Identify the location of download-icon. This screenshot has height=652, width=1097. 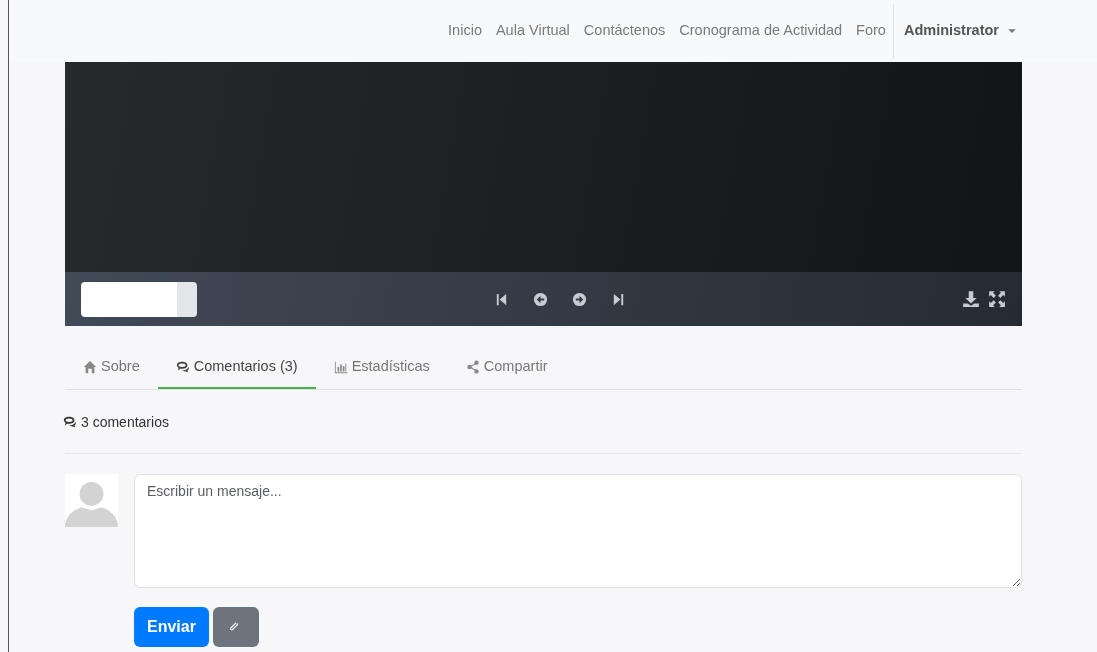
(971, 299).